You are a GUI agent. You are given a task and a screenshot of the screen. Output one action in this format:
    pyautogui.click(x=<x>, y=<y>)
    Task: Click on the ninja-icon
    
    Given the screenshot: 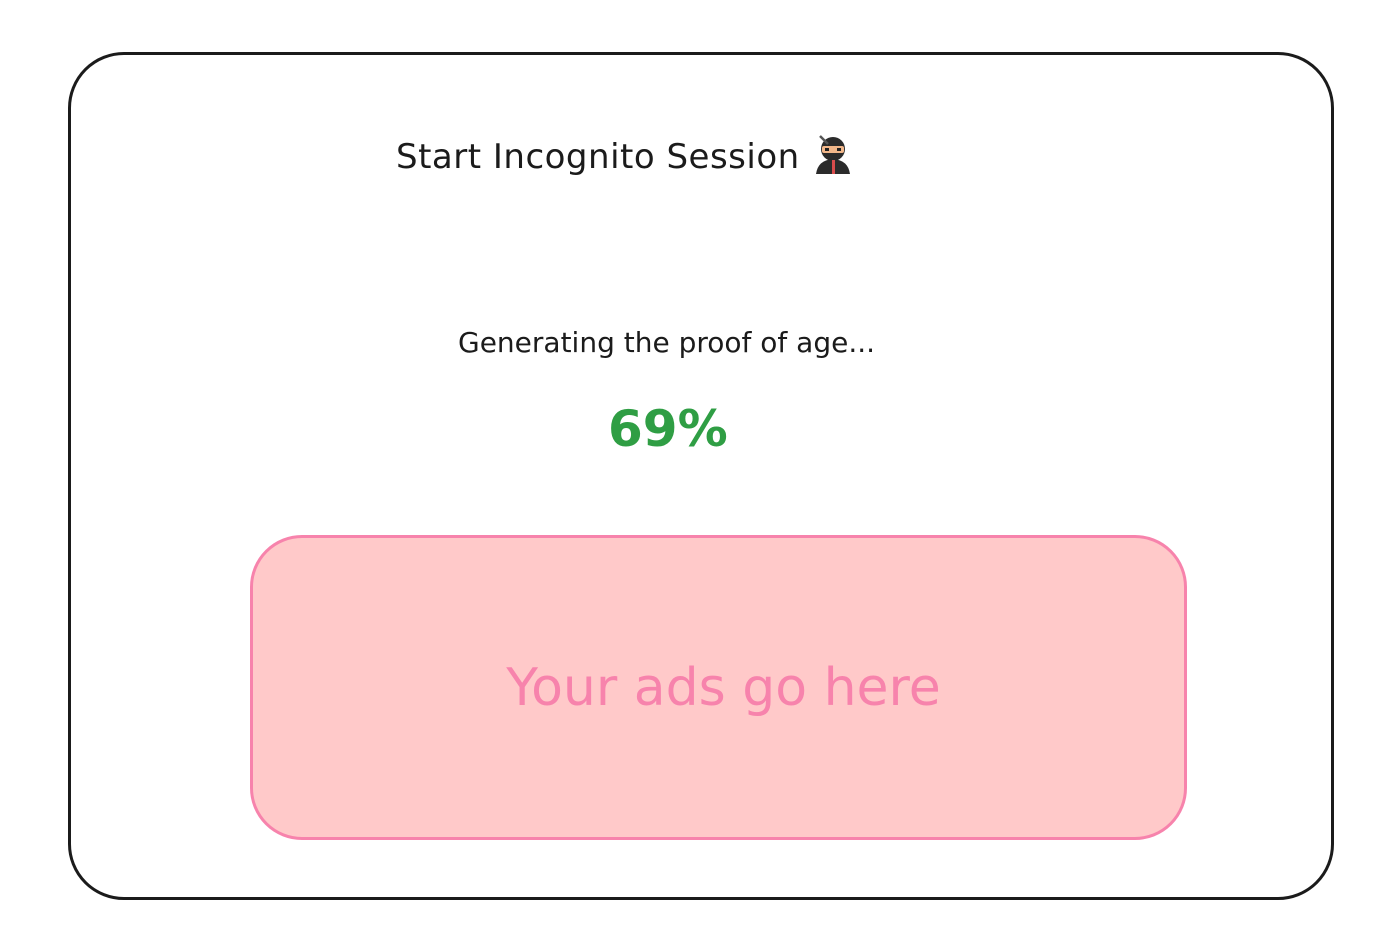 What is the action you would take?
    pyautogui.click(x=833, y=158)
    